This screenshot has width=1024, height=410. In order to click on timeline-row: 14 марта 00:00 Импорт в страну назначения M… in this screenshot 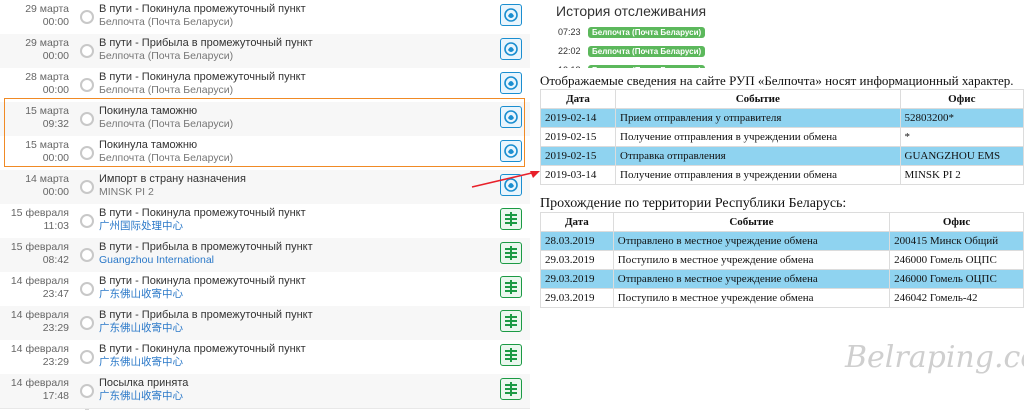, I will do `click(265, 187)`.